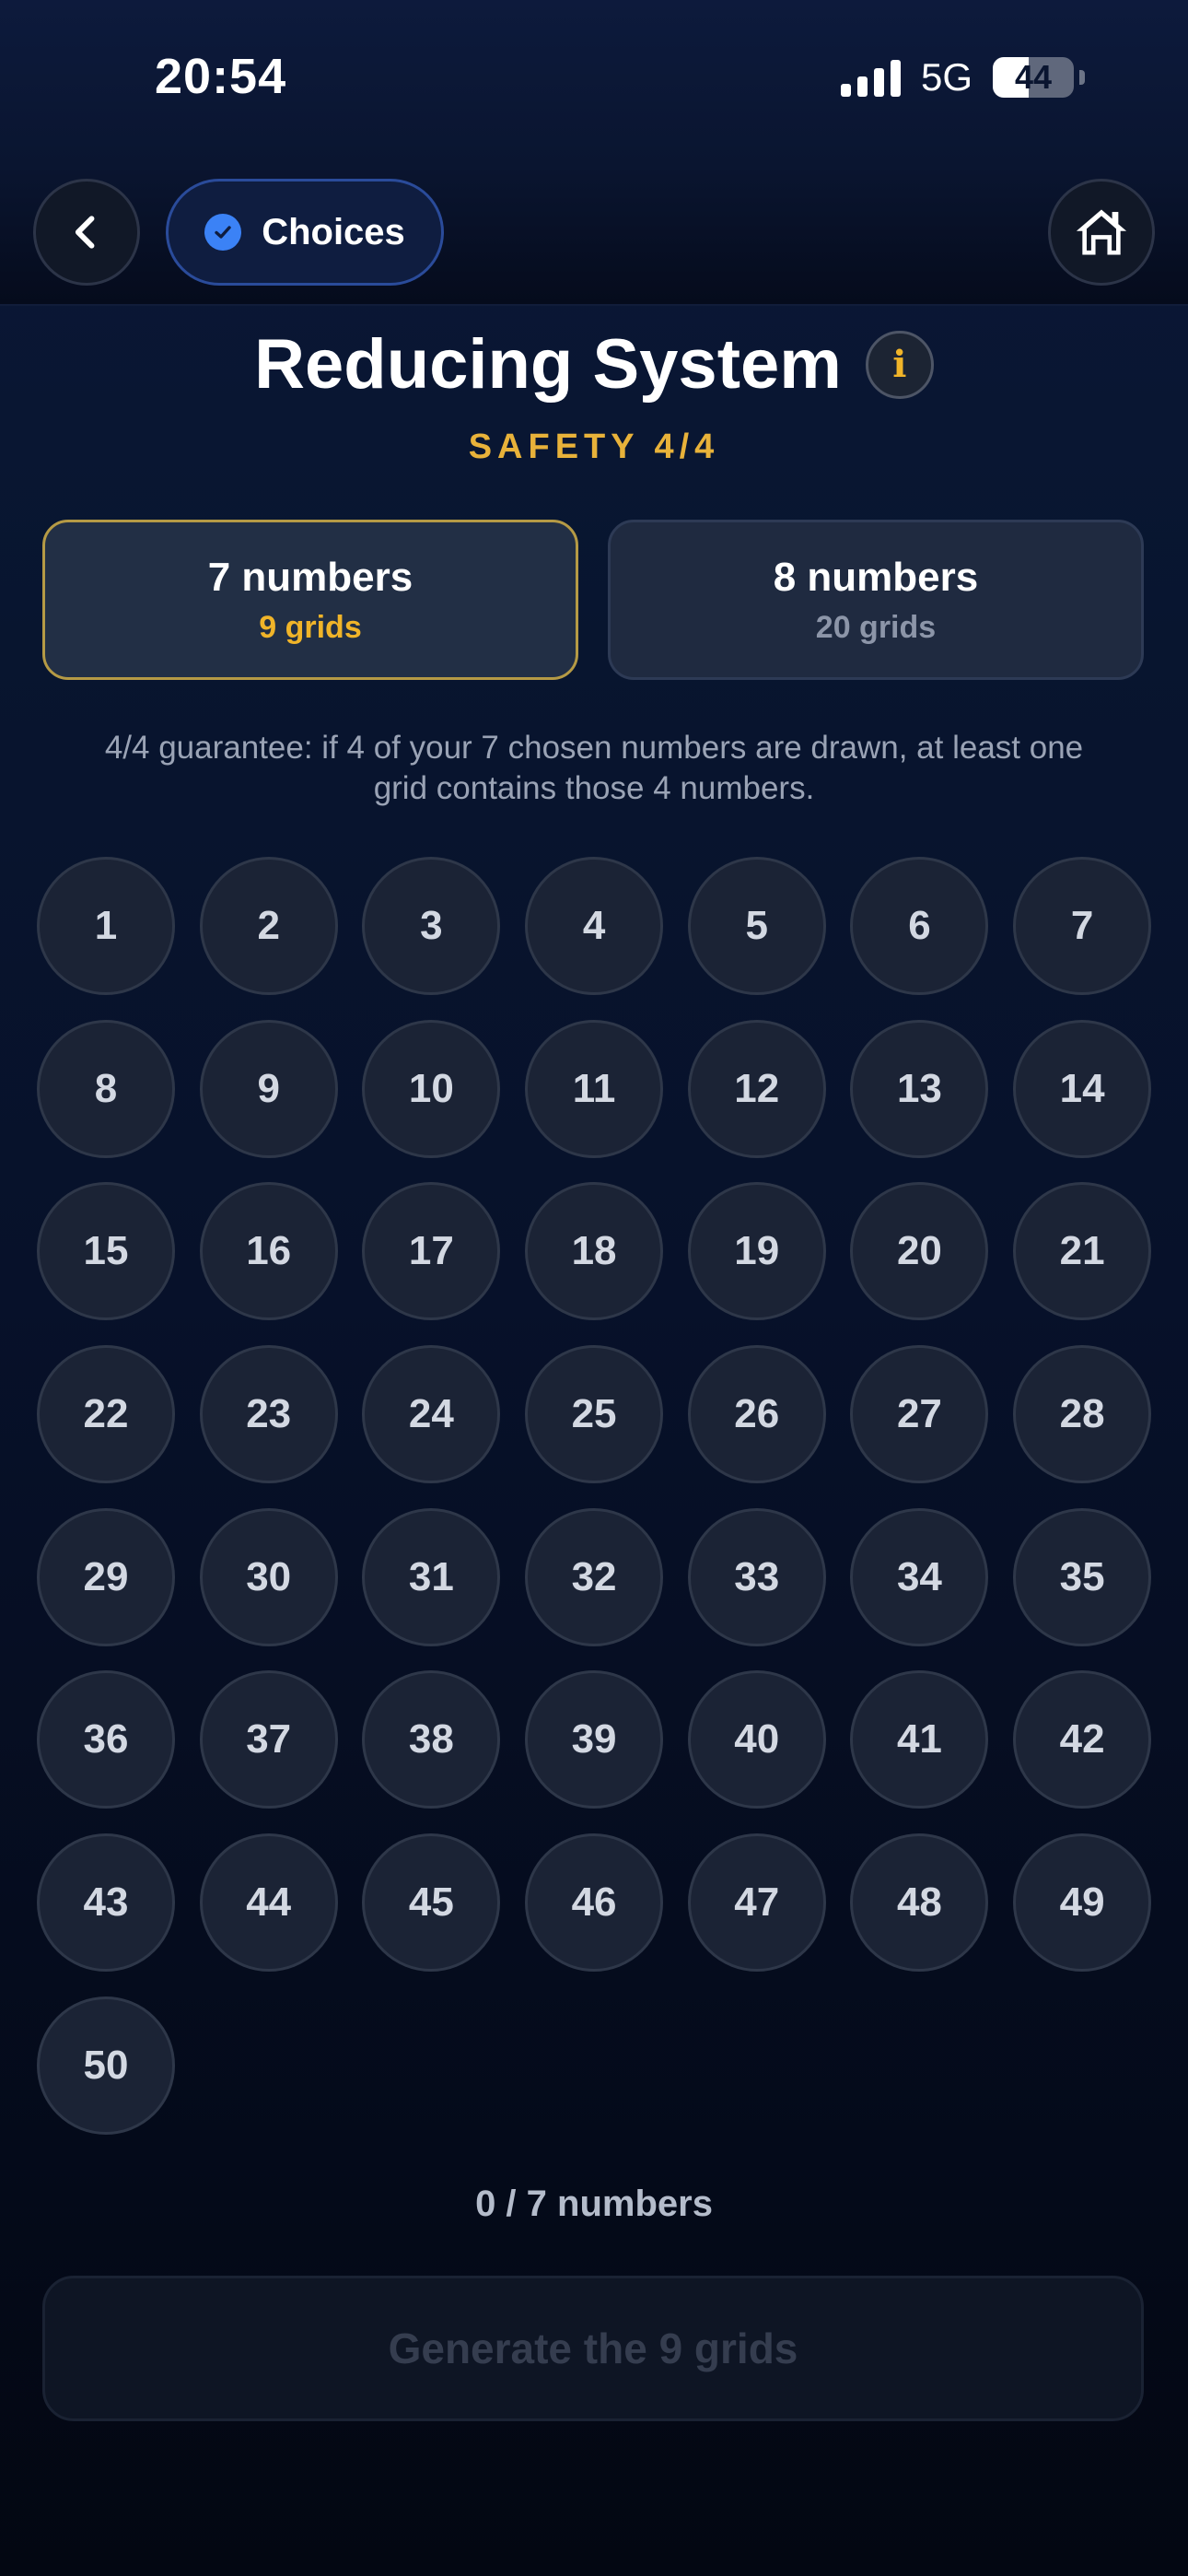 The width and height of the screenshot is (1188, 2576). What do you see at coordinates (106, 926) in the screenshot?
I see `number-ball-1: 1` at bounding box center [106, 926].